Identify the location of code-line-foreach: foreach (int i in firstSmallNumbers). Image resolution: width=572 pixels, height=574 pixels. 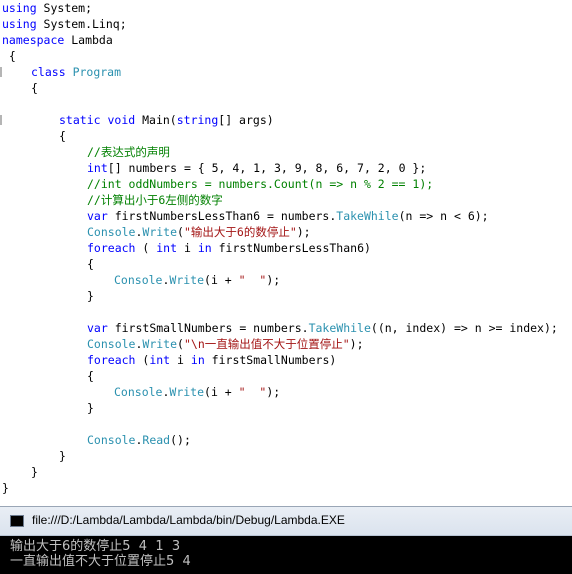
(212, 360).